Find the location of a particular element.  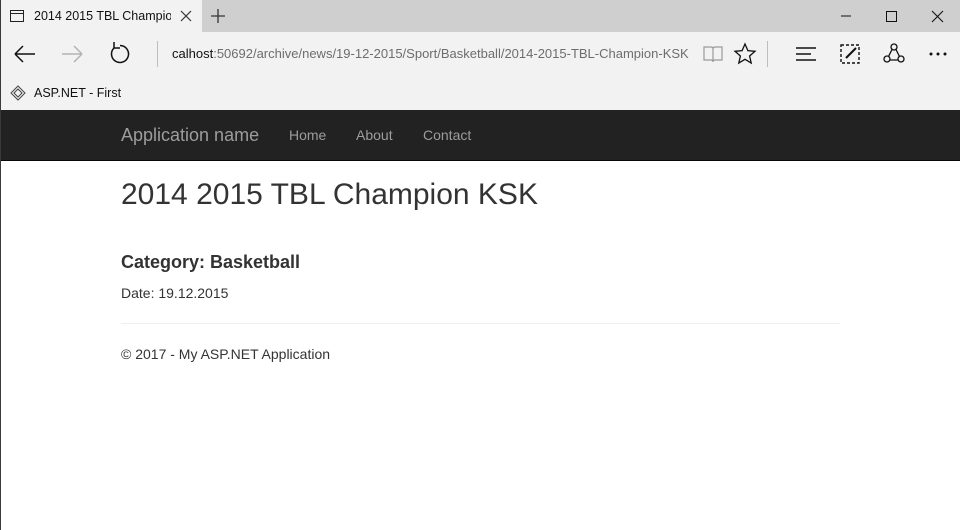

close-icon is located at coordinates (186, 16).